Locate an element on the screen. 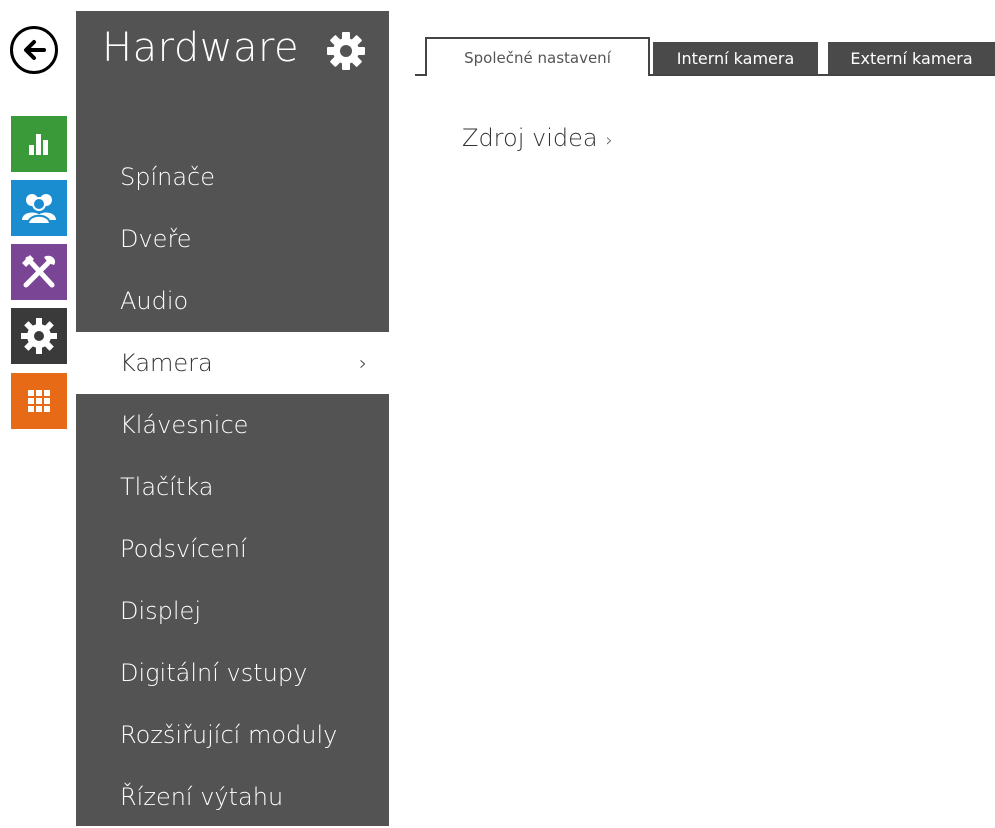 This screenshot has height=828, width=995. services-menu-button is located at coordinates (39, 272).